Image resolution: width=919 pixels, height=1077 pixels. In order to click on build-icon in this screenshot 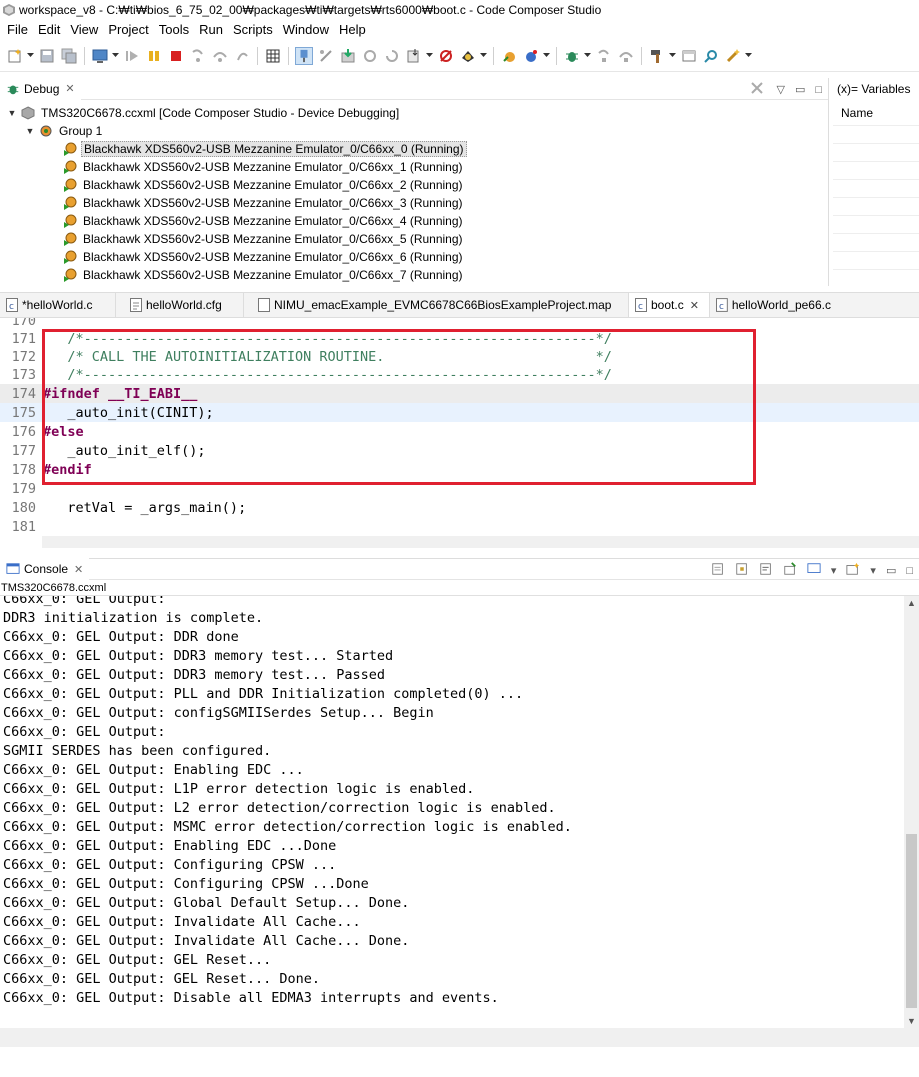, I will do `click(509, 56)`.